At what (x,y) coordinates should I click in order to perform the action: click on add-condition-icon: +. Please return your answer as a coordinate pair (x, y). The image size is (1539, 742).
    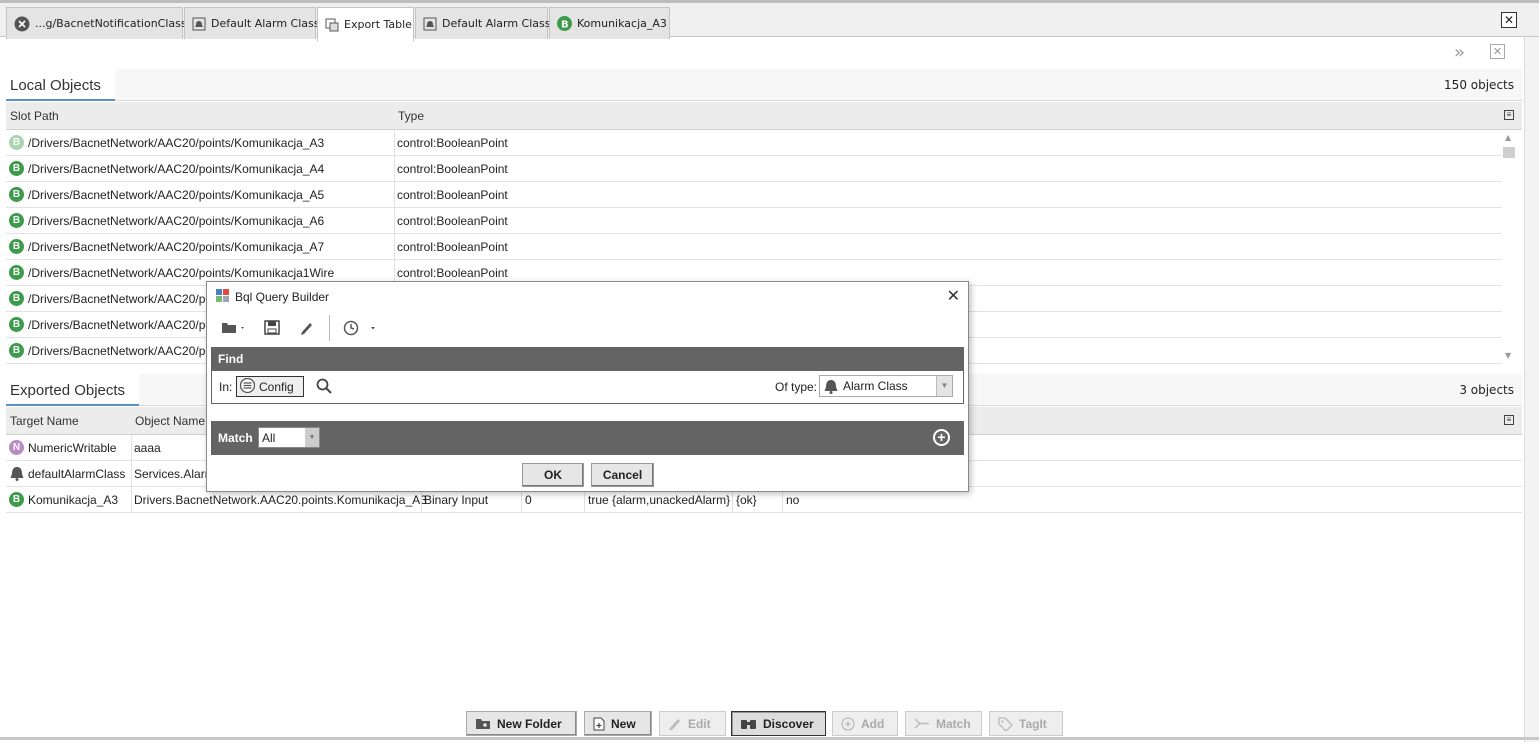
    Looking at the image, I should click on (941, 437).